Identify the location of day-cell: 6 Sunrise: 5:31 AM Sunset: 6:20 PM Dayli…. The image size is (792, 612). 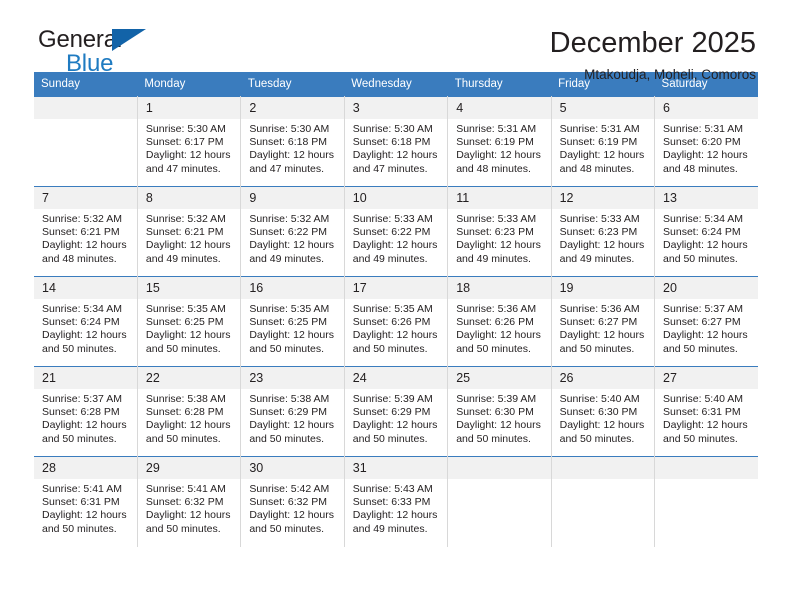
(706, 141).